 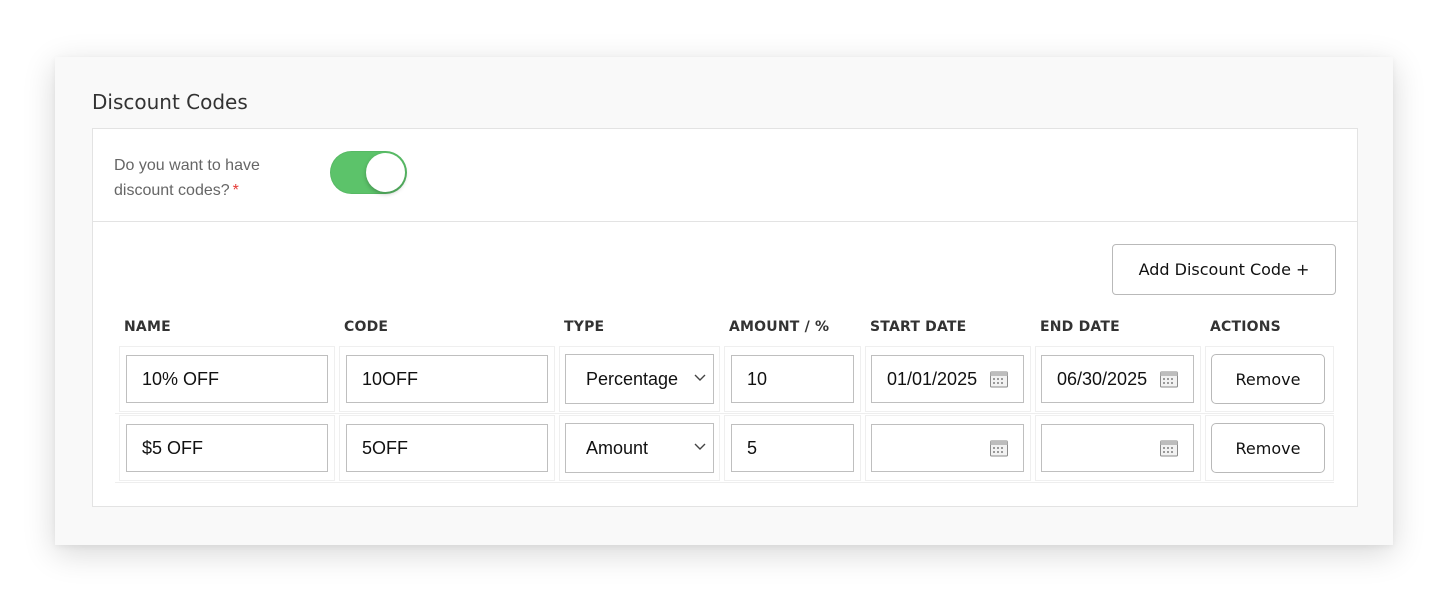 I want to click on start-date-input, so click(x=947, y=448).